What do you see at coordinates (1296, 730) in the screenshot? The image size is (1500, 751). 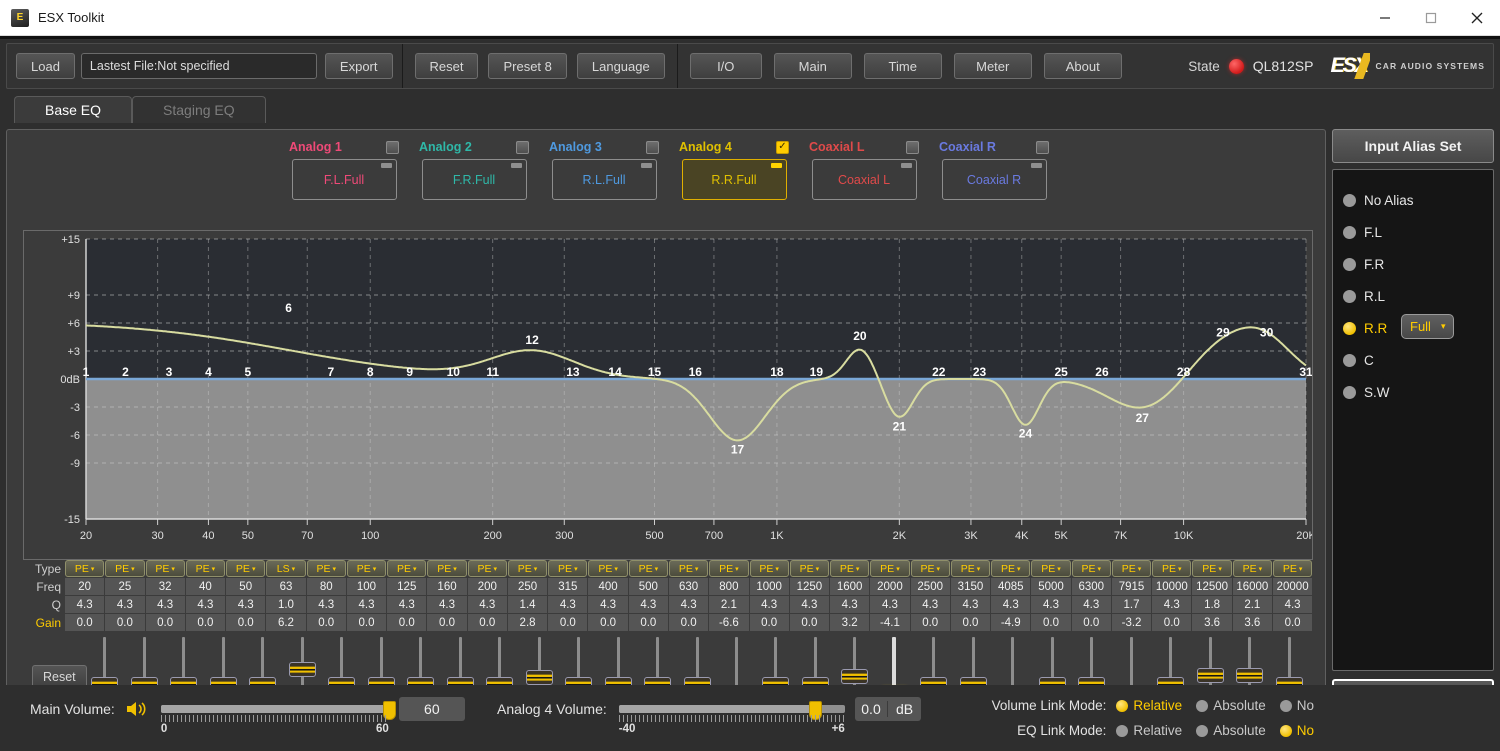 I see `eq-link-option-no: No` at bounding box center [1296, 730].